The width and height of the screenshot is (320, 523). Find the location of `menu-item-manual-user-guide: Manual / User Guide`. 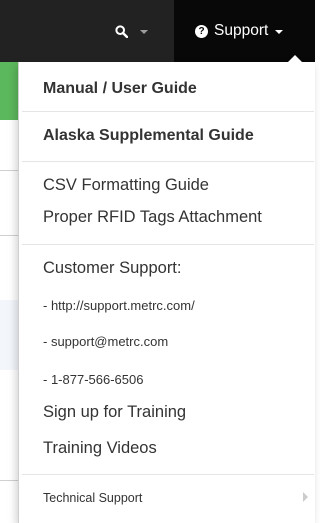

menu-item-manual-user-guide: Manual / User Guide is located at coordinates (120, 89).